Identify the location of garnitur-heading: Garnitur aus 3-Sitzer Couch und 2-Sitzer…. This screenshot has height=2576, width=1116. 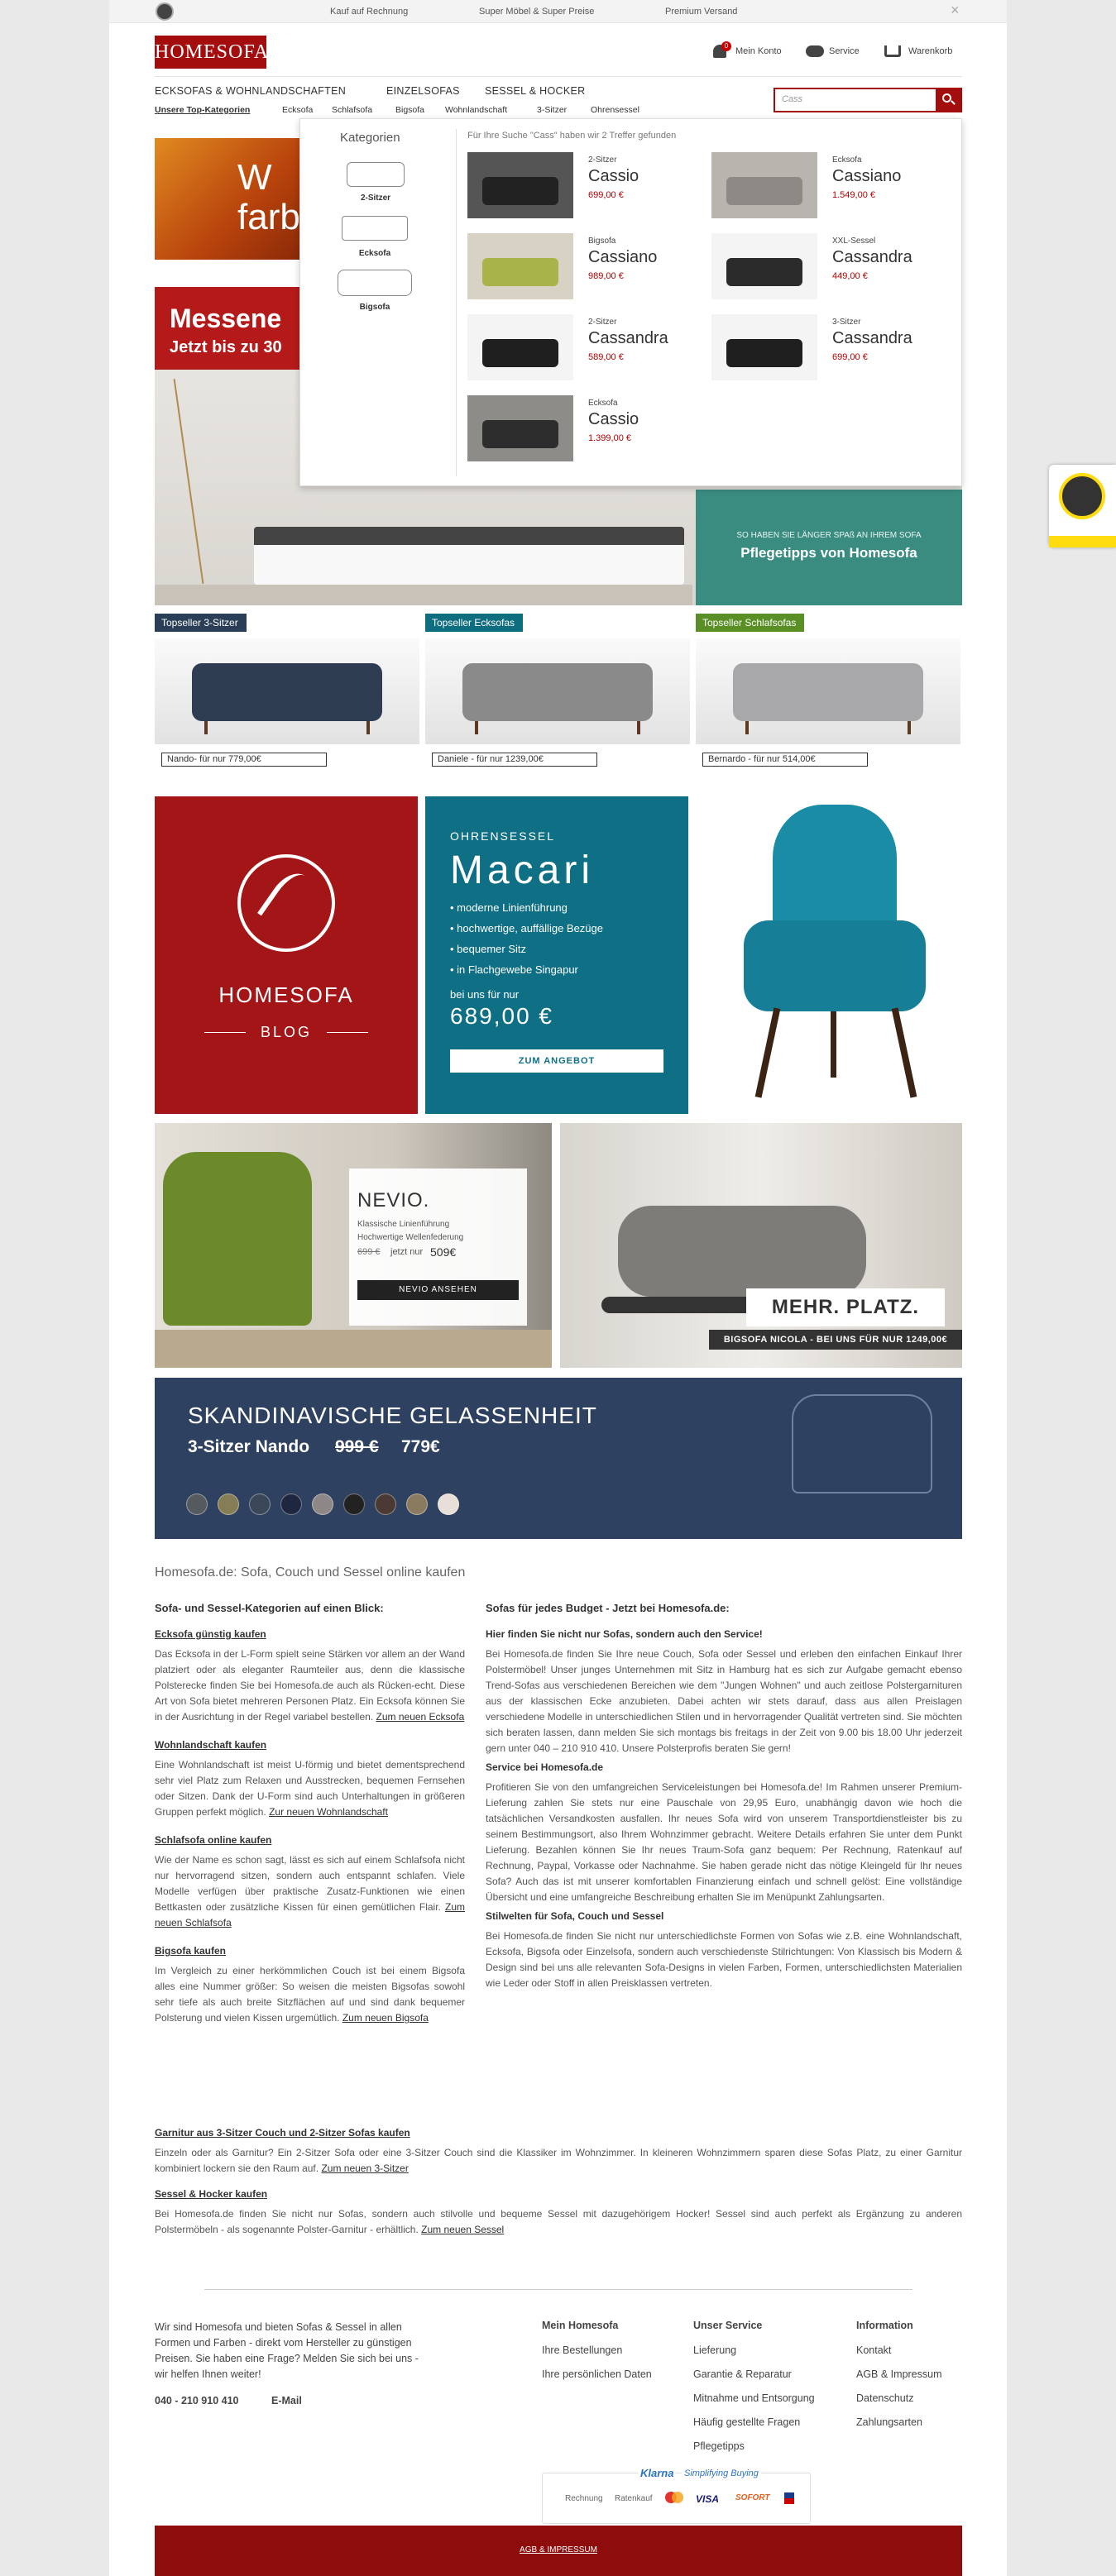
(559, 2133).